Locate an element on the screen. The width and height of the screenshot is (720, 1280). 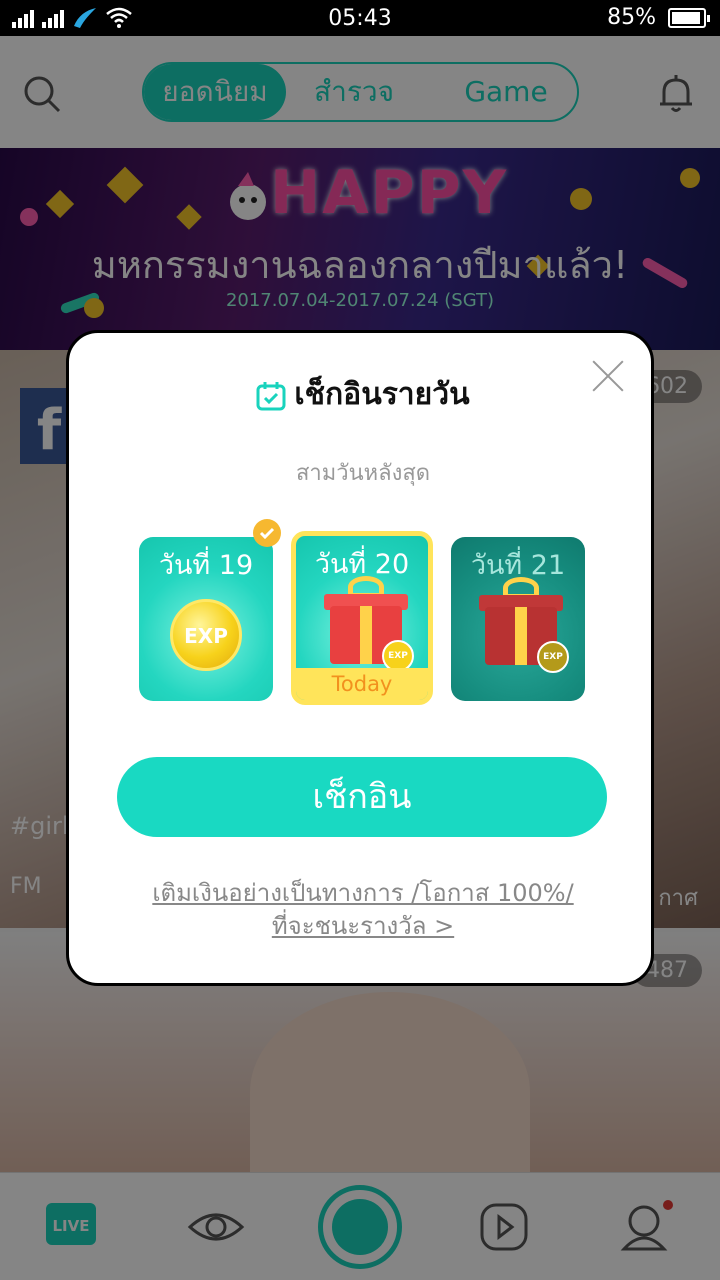
battery-icon is located at coordinates (689, 17).